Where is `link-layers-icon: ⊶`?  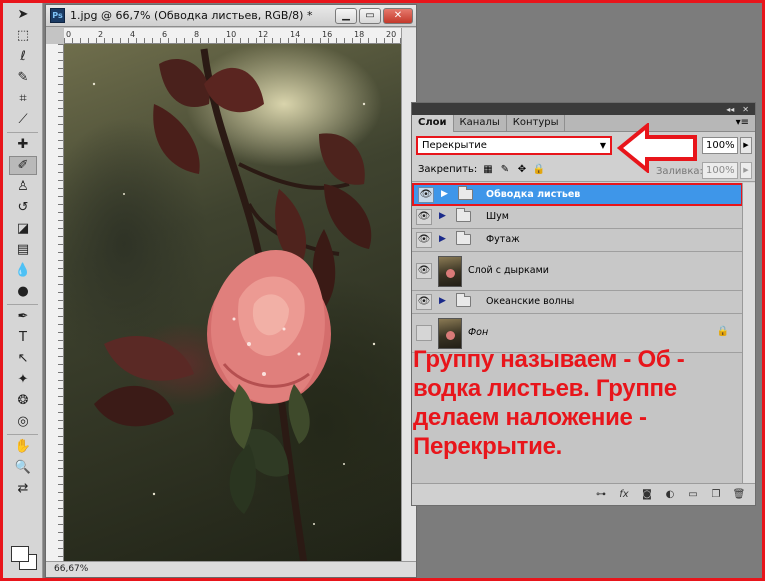
link-layers-icon: ⊶ is located at coordinates (601, 495).